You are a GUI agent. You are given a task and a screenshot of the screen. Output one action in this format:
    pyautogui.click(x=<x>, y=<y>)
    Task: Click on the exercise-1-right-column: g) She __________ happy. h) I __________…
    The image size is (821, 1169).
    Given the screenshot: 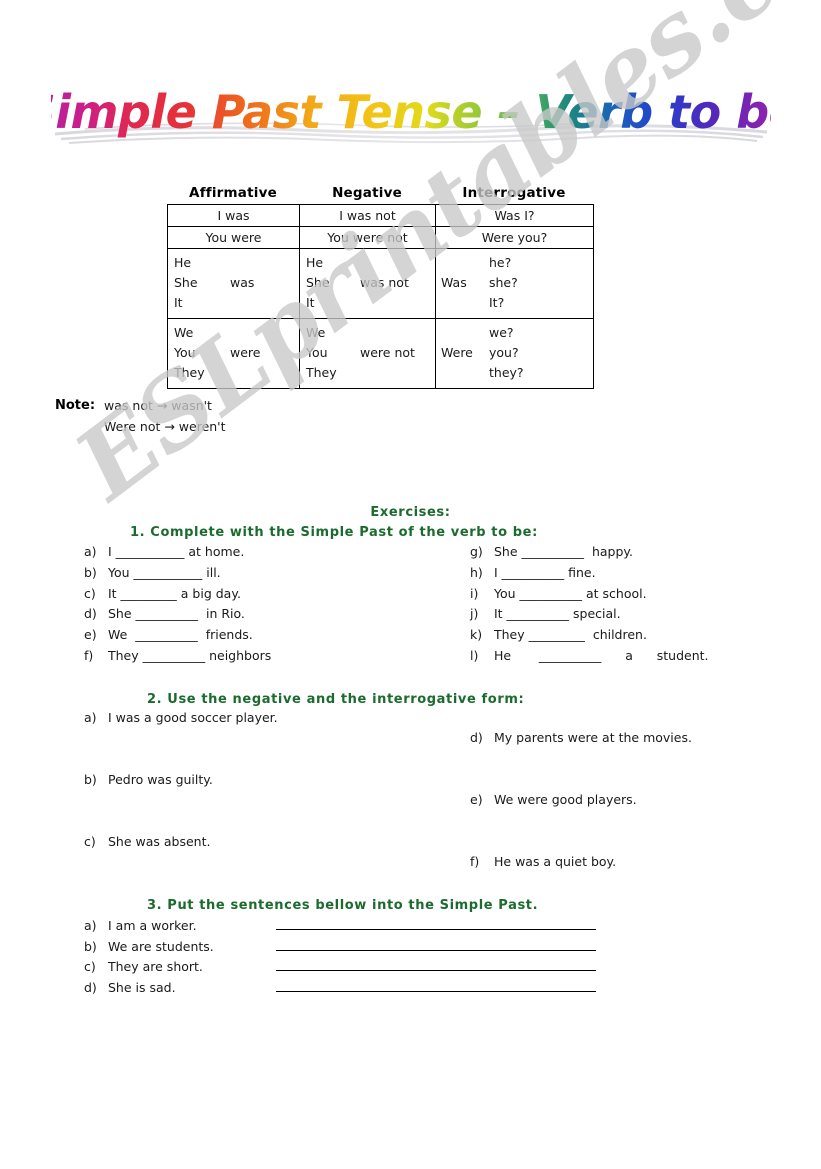 What is the action you would take?
    pyautogui.click(x=640, y=604)
    